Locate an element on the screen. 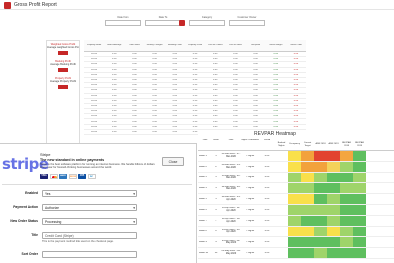 The height and width of the screenshot is (263, 394). visa-card-icon: VISA is located at coordinates (44, 176).